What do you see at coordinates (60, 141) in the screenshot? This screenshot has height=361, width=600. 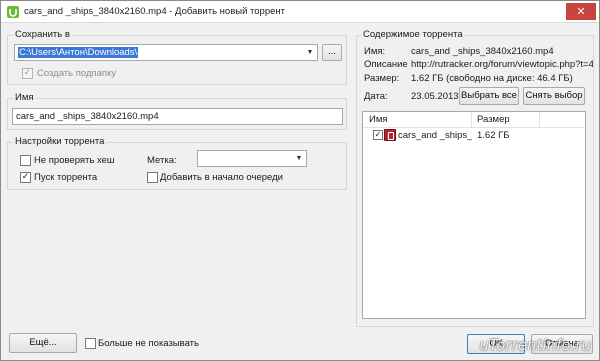 I see `torrent-settings-title: Настройки торрента` at bounding box center [60, 141].